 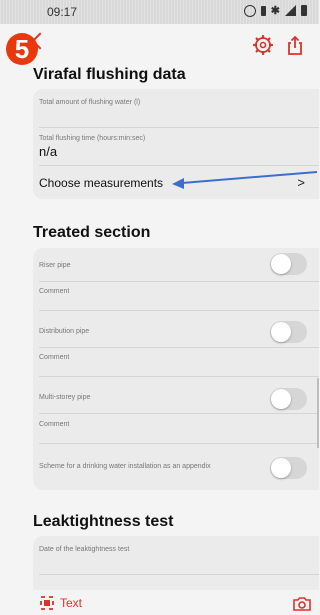 I want to click on bluetooth-icon: ✱, so click(x=275, y=11).